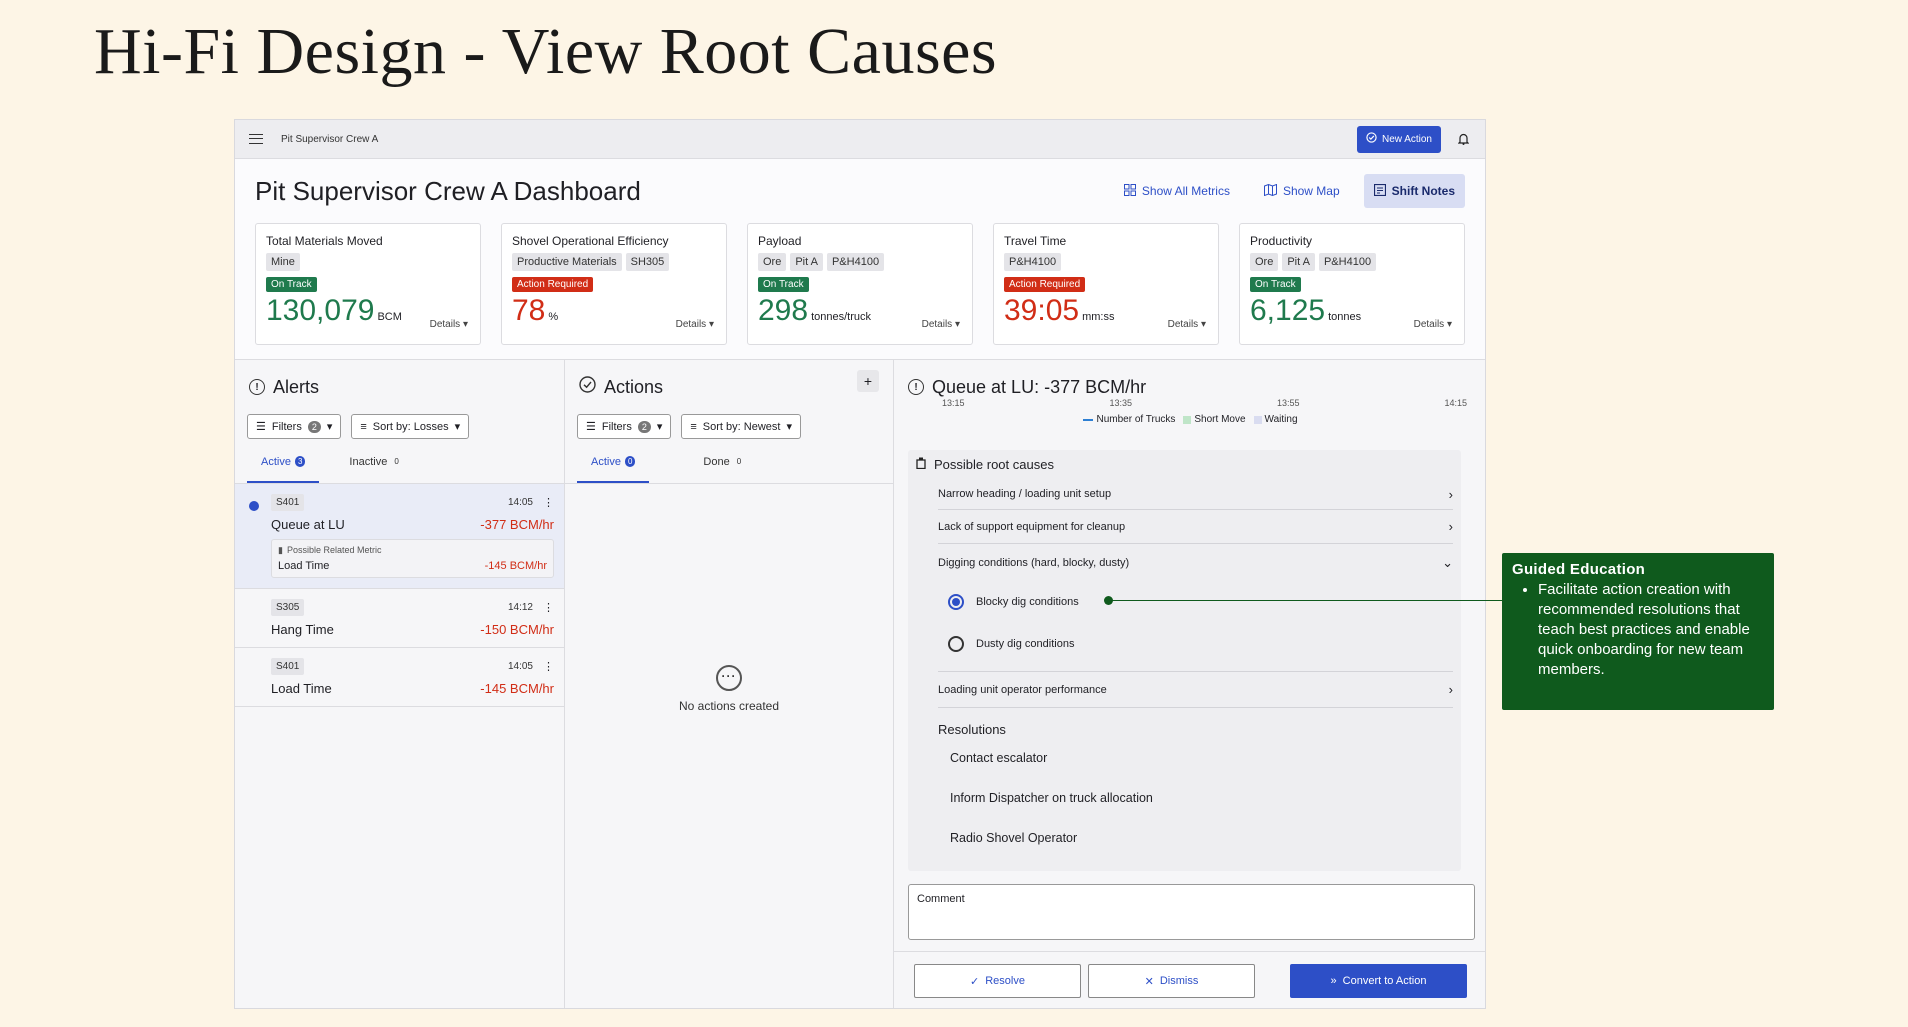  What do you see at coordinates (1205, 758) in the screenshot?
I see `resolution-item: Contact escalator` at bounding box center [1205, 758].